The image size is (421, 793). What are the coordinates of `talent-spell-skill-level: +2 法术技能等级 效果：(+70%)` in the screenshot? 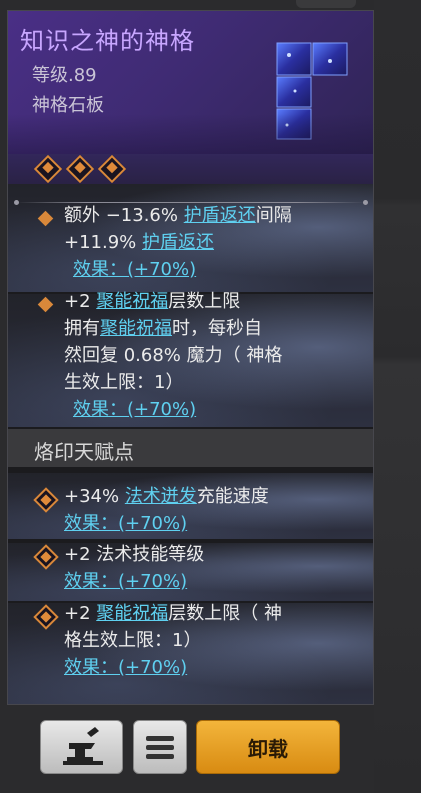 It's located at (214, 568).